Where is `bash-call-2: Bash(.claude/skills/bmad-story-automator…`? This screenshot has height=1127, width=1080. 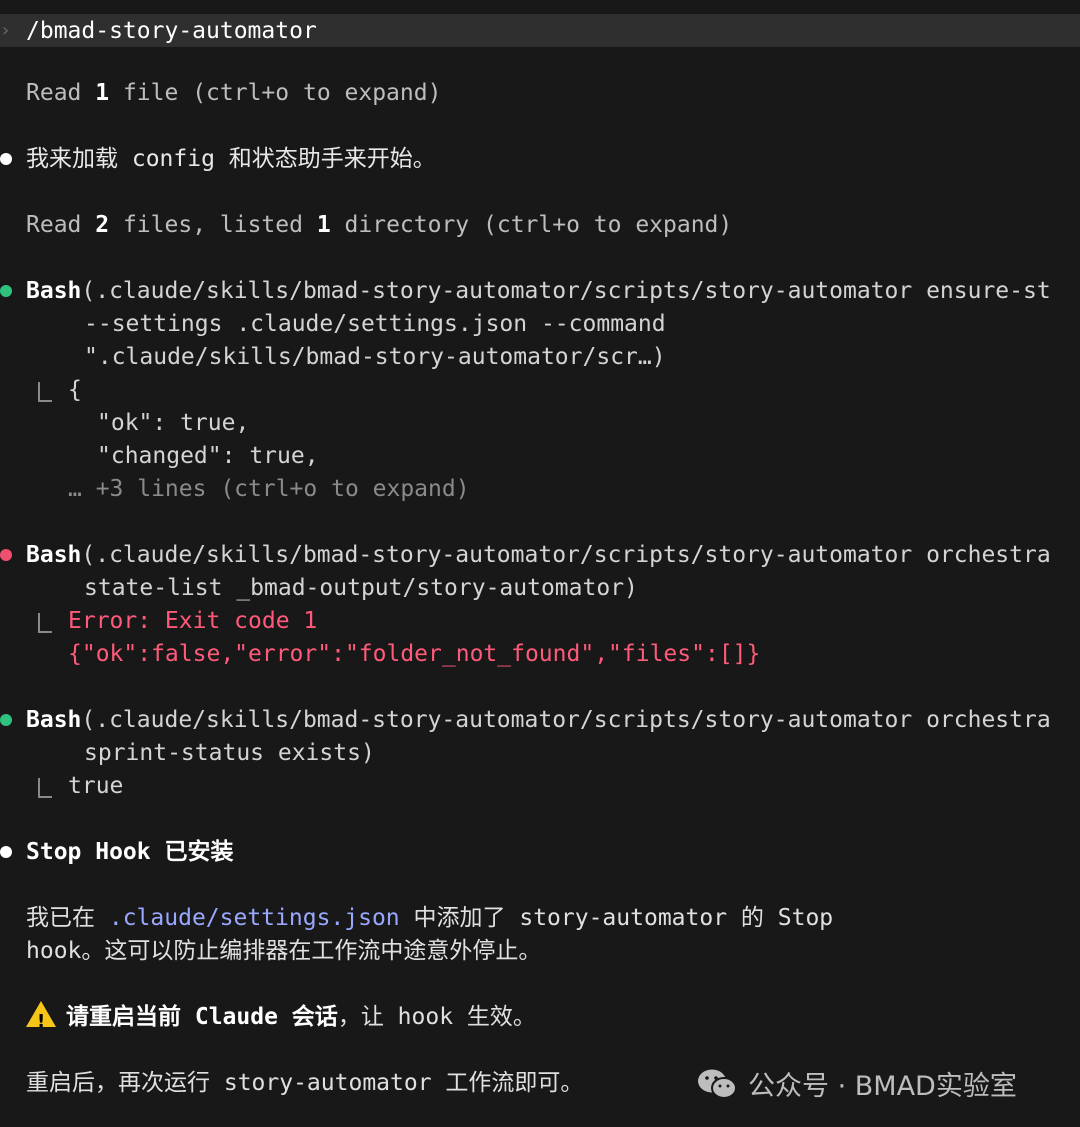
bash-call-2: Bash(.claude/skills/bmad-story-automator… is located at coordinates (538, 555).